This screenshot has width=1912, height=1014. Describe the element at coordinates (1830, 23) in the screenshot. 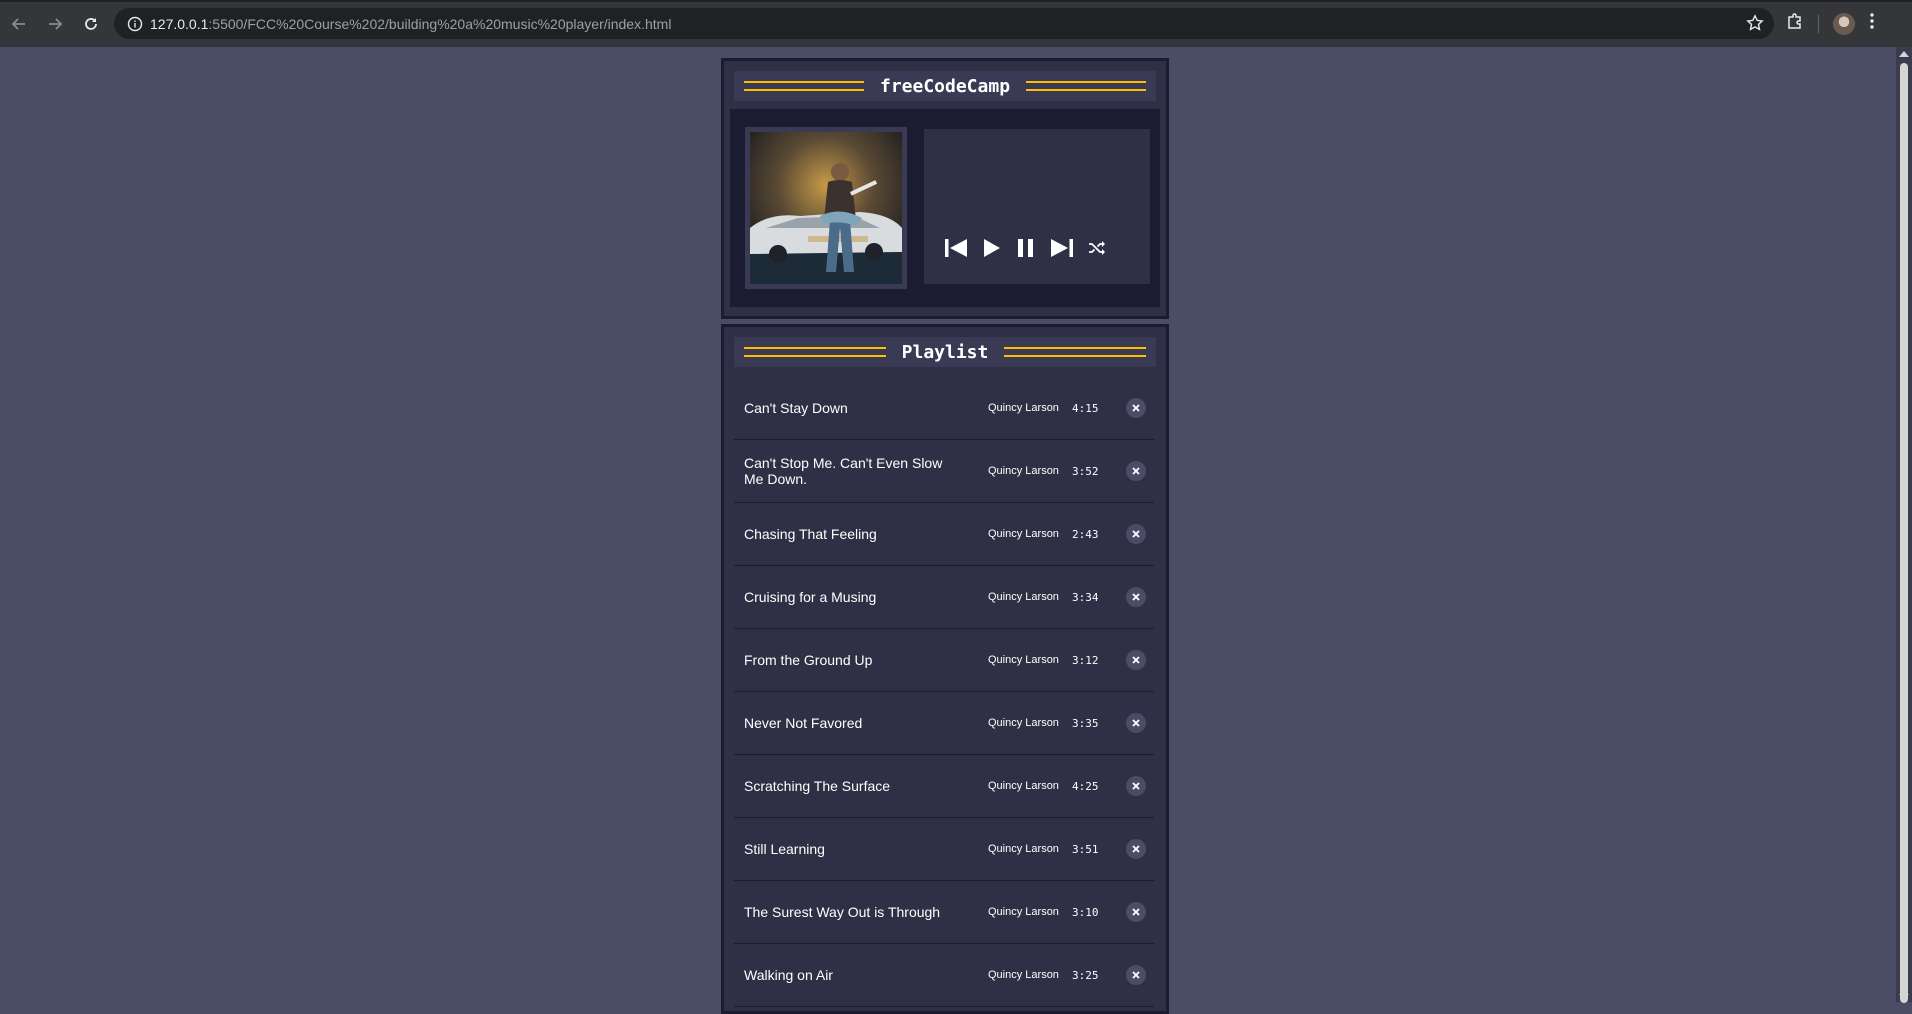

I see `toolbar-right` at that location.